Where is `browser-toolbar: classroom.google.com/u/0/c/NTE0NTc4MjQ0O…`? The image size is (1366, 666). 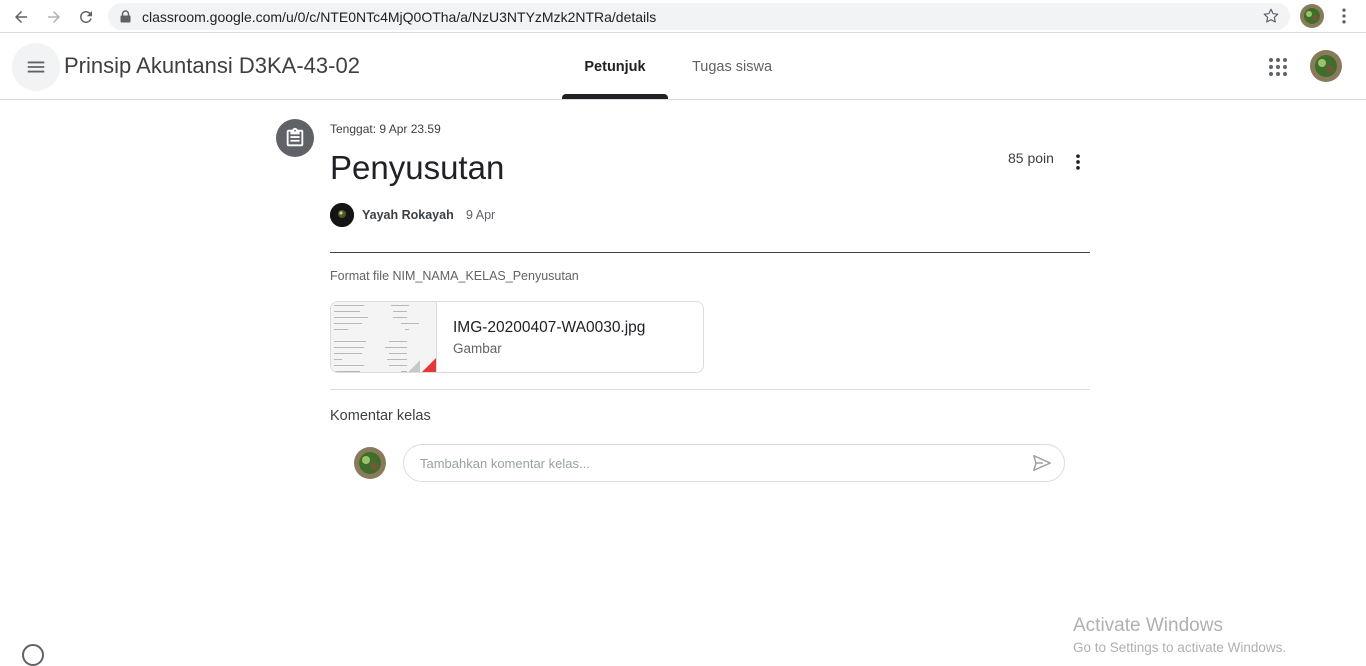 browser-toolbar: classroom.google.com/u/0/c/NTE0NTc4MjQ0O… is located at coordinates (683, 16).